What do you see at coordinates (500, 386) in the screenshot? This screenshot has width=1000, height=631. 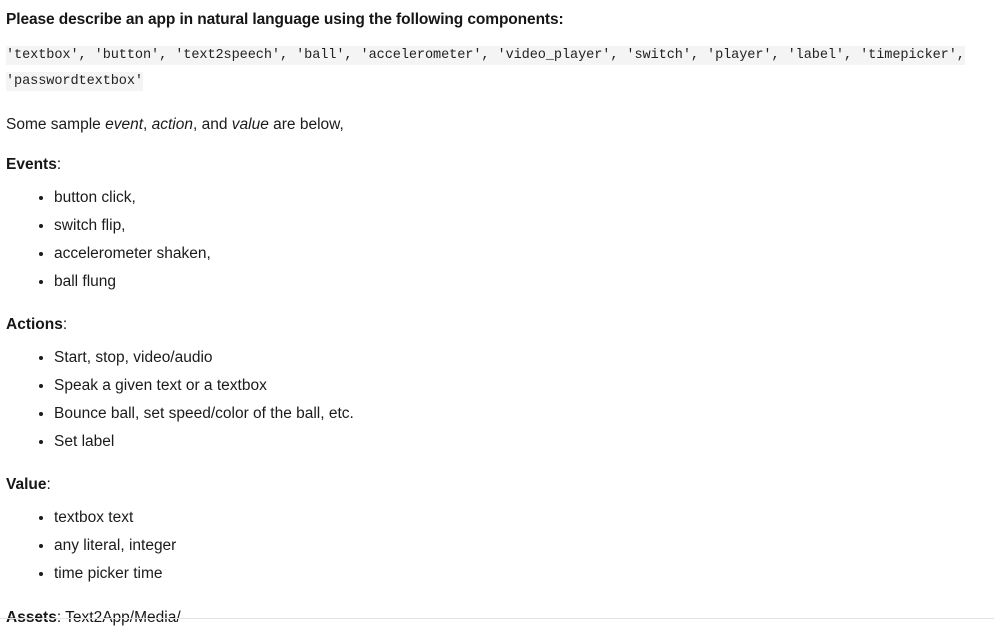 I see `list-item: Speak a given text or a textbox` at bounding box center [500, 386].